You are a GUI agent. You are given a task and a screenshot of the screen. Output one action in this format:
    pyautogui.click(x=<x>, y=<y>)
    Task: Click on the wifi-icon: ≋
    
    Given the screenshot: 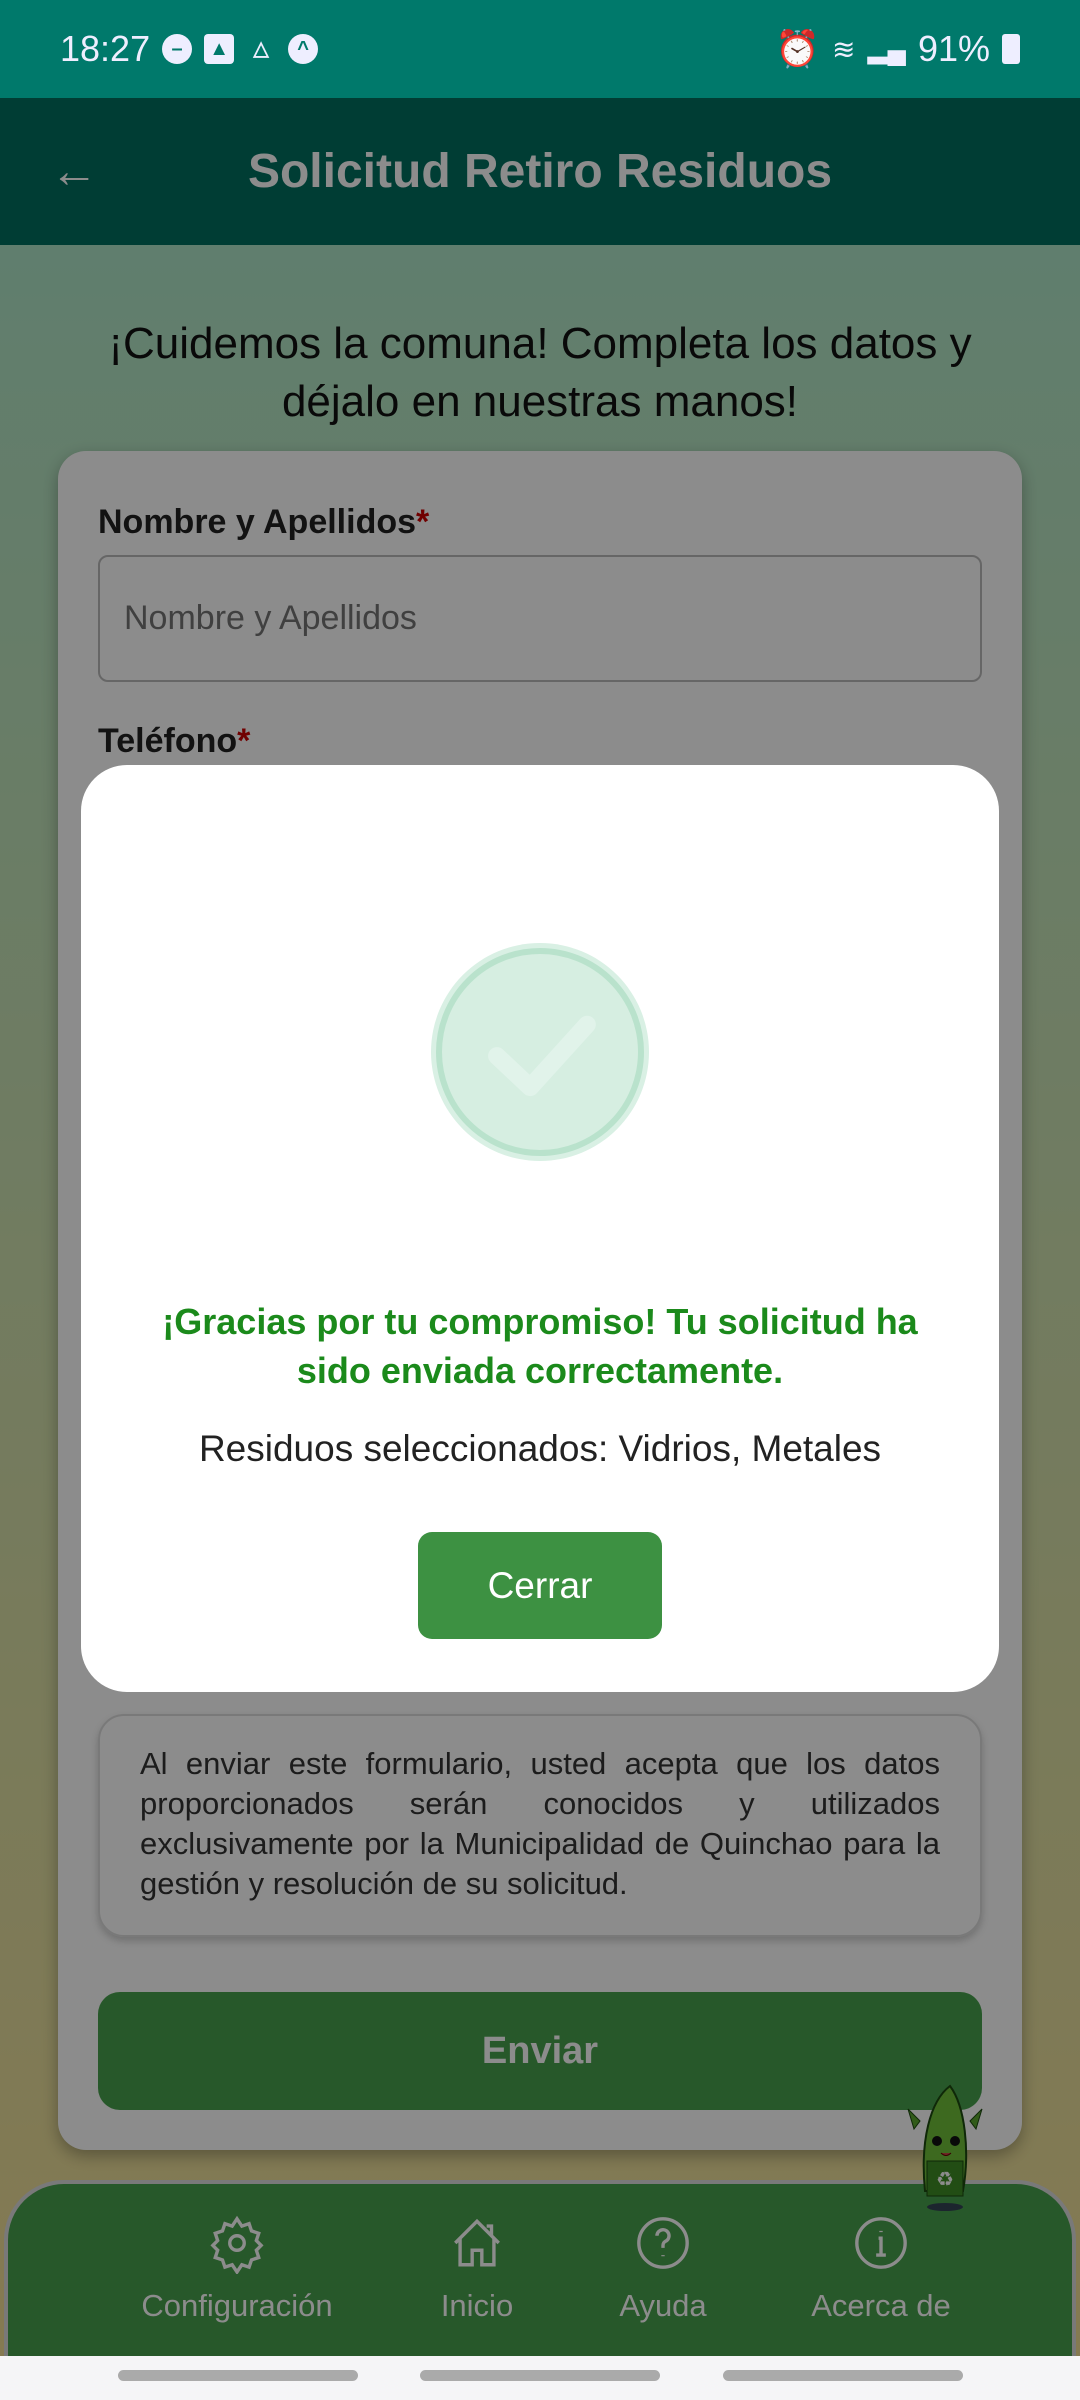 What is the action you would take?
    pyautogui.click(x=844, y=49)
    